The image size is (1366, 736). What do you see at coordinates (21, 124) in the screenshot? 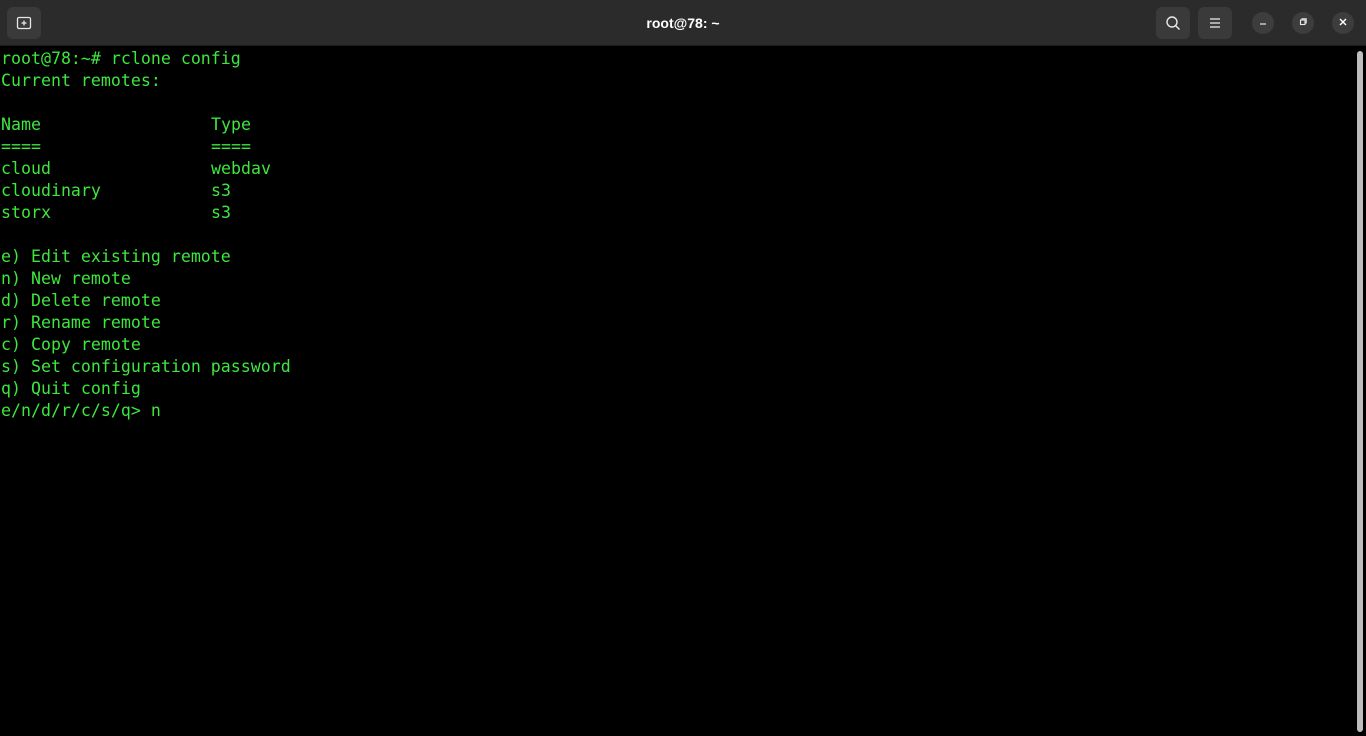
I see `table-header-name: Name` at bounding box center [21, 124].